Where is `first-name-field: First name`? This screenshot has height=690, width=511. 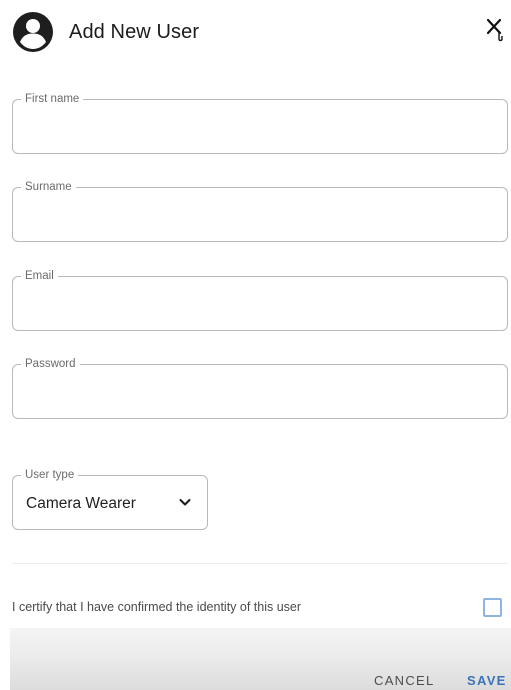 first-name-field: First name is located at coordinates (260, 123).